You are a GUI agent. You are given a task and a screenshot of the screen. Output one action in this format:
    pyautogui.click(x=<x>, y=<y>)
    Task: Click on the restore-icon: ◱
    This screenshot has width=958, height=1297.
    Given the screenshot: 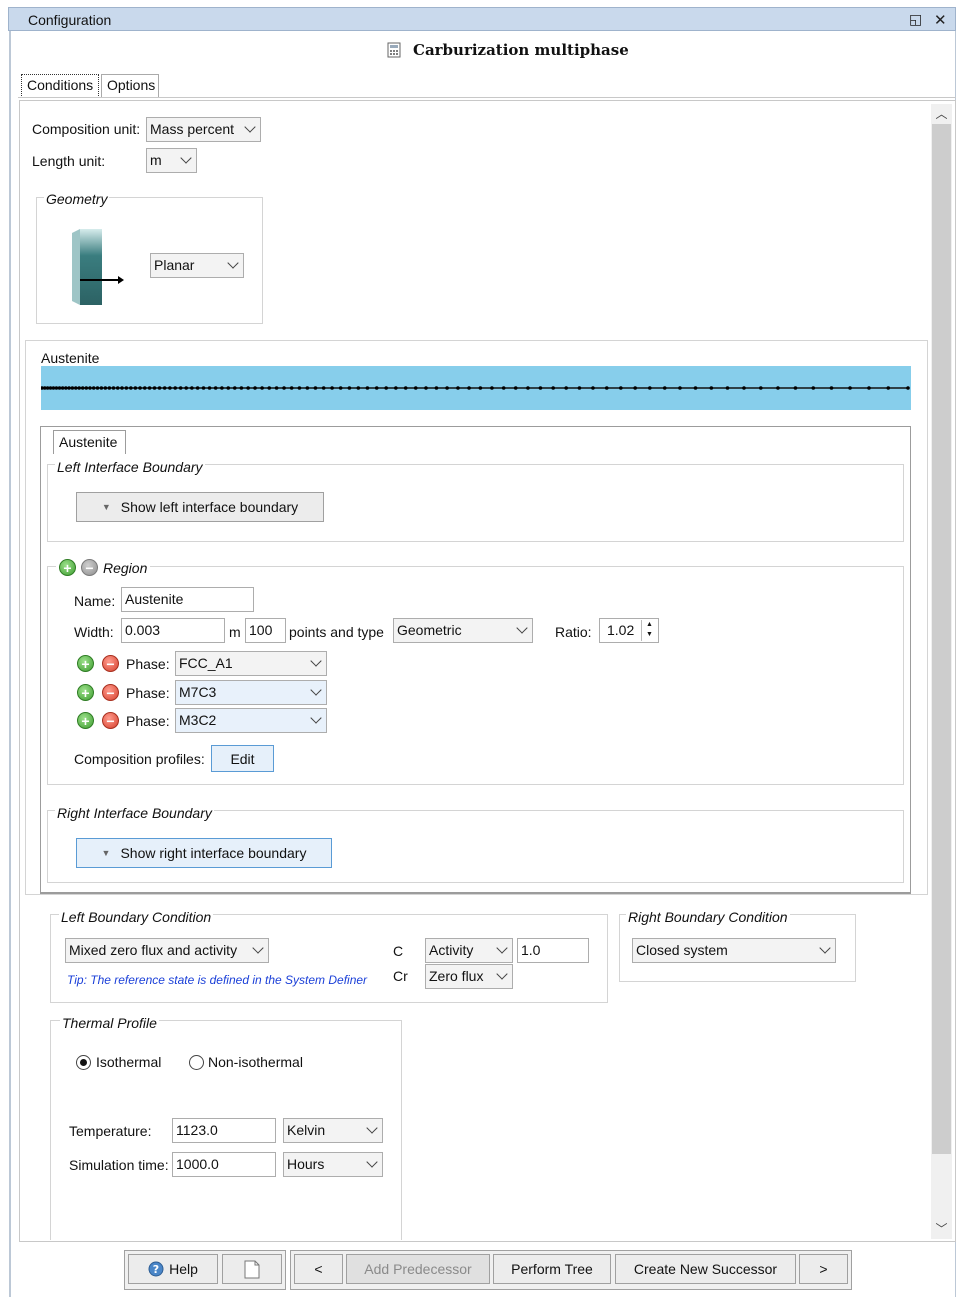 What is the action you would take?
    pyautogui.click(x=915, y=19)
    